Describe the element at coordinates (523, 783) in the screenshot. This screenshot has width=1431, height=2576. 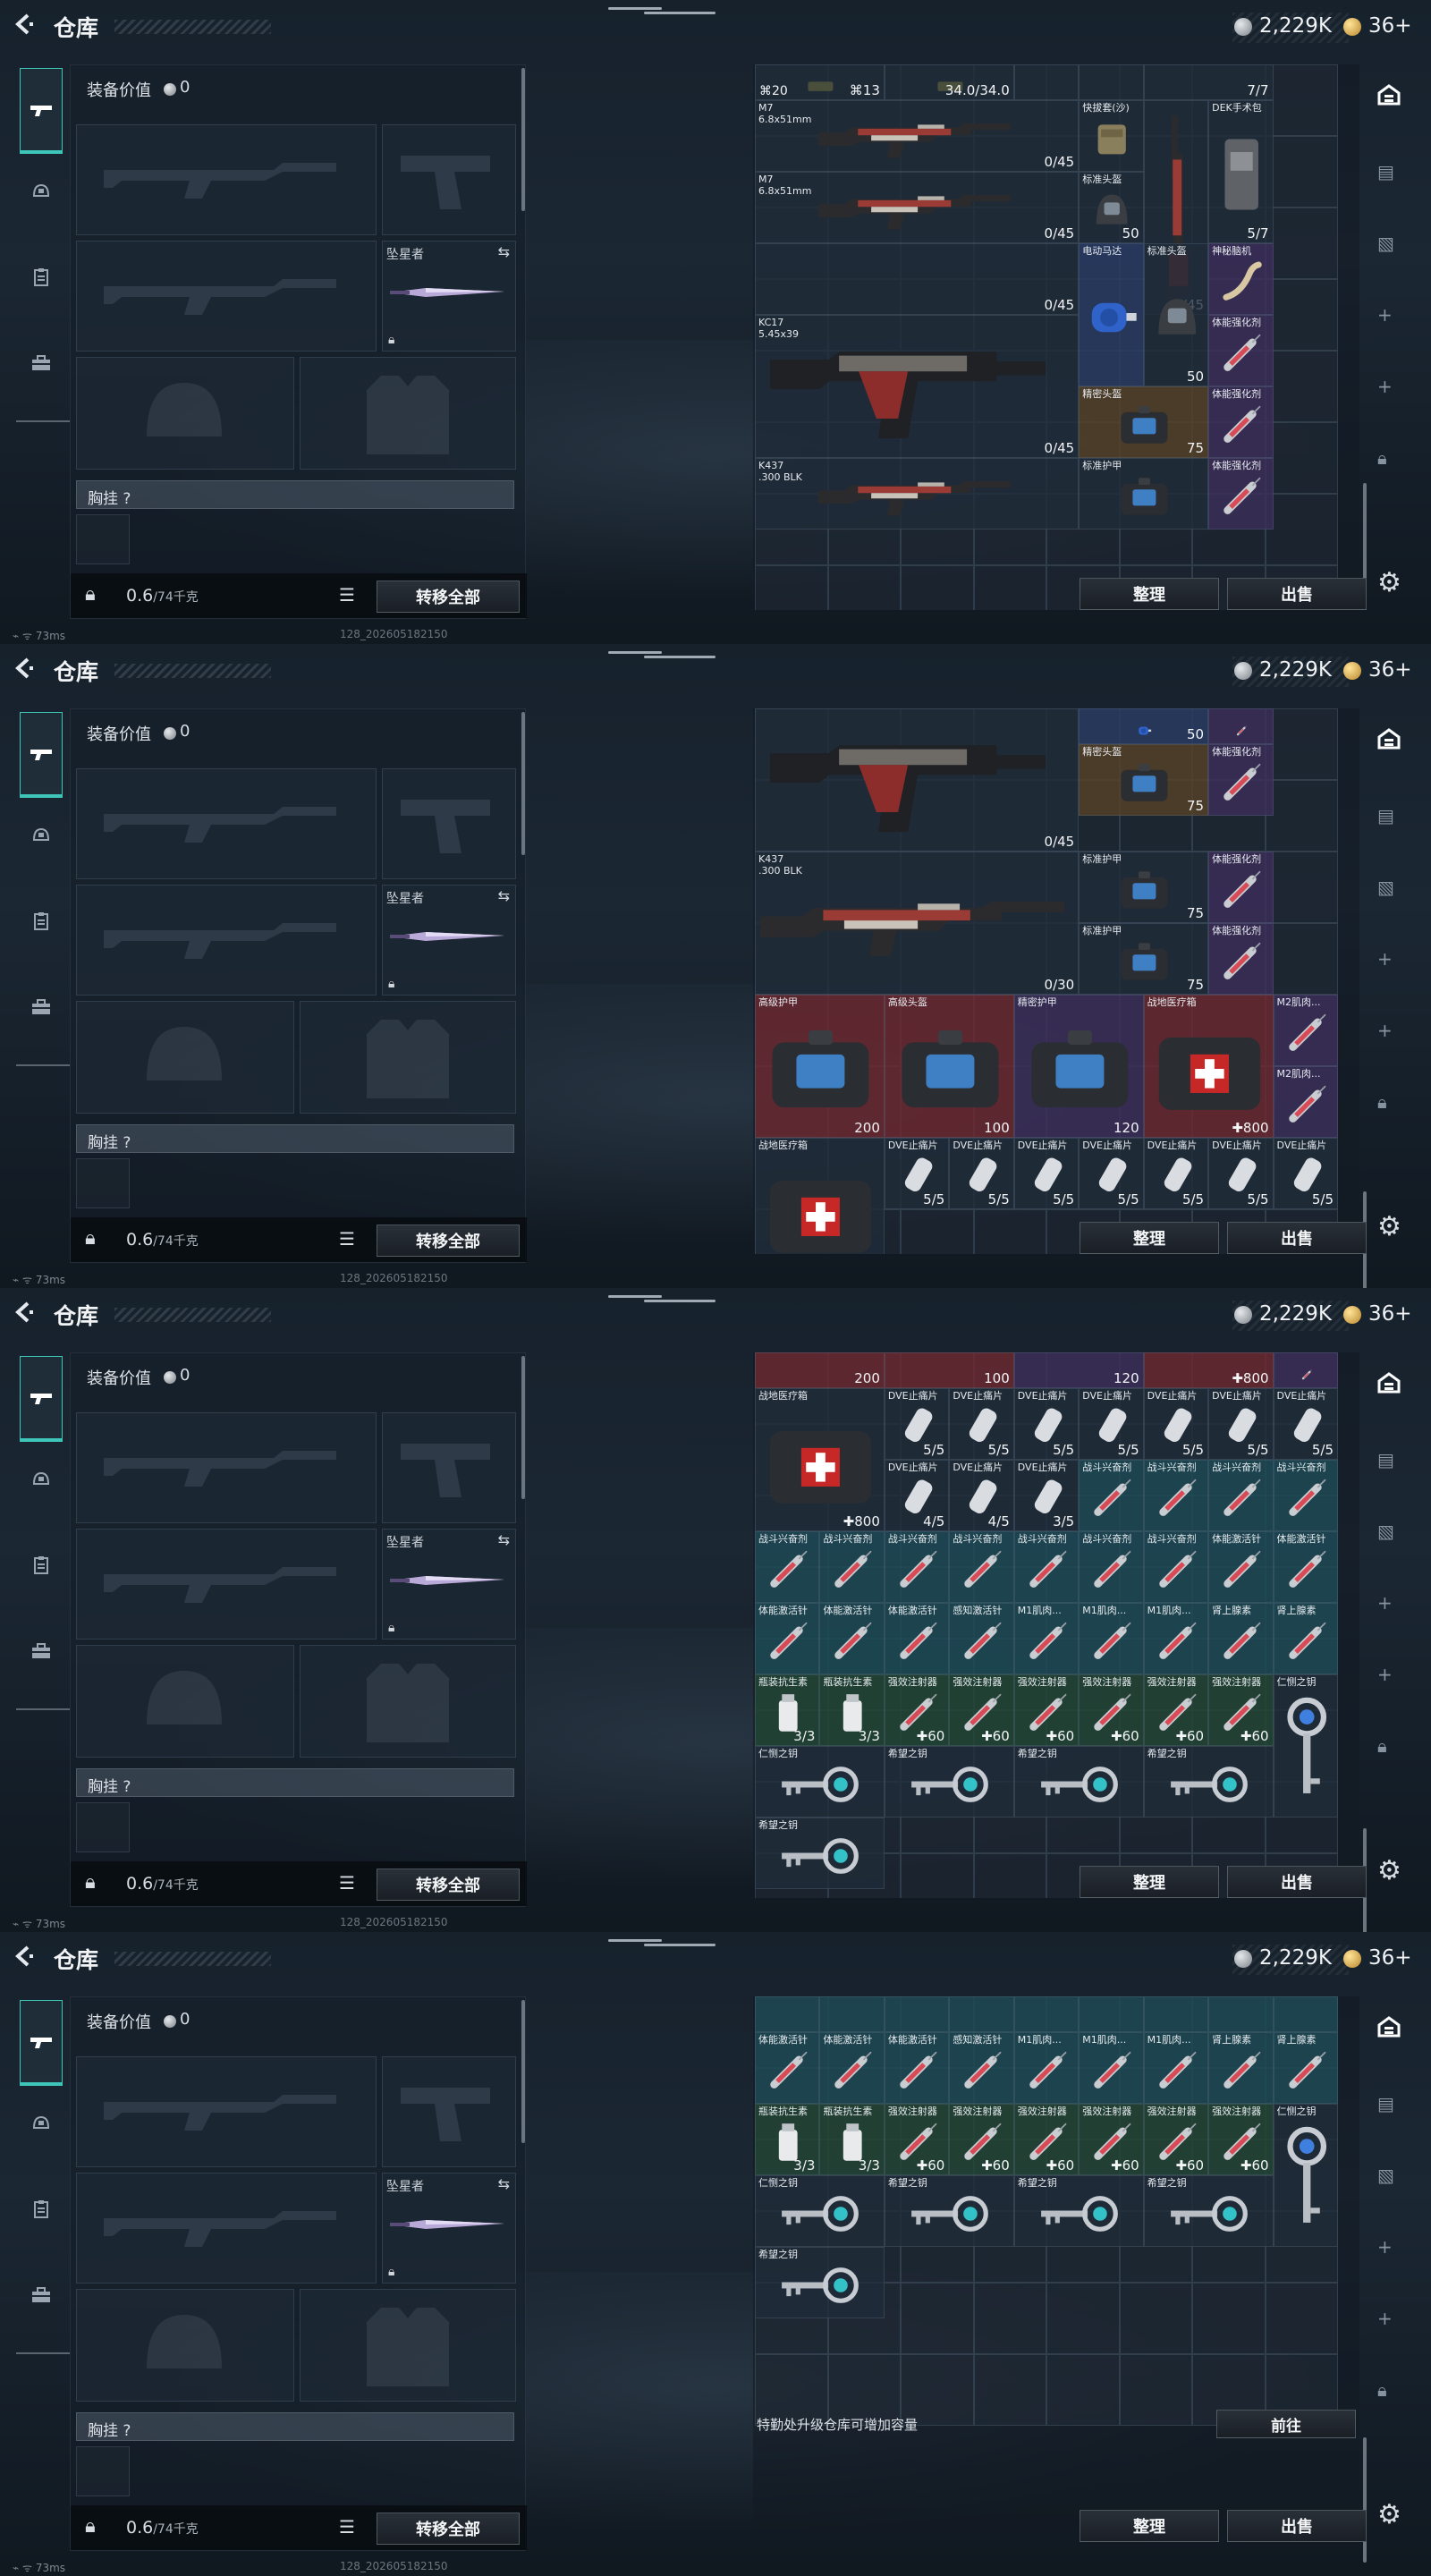
I see `equipment-scrollbar` at that location.